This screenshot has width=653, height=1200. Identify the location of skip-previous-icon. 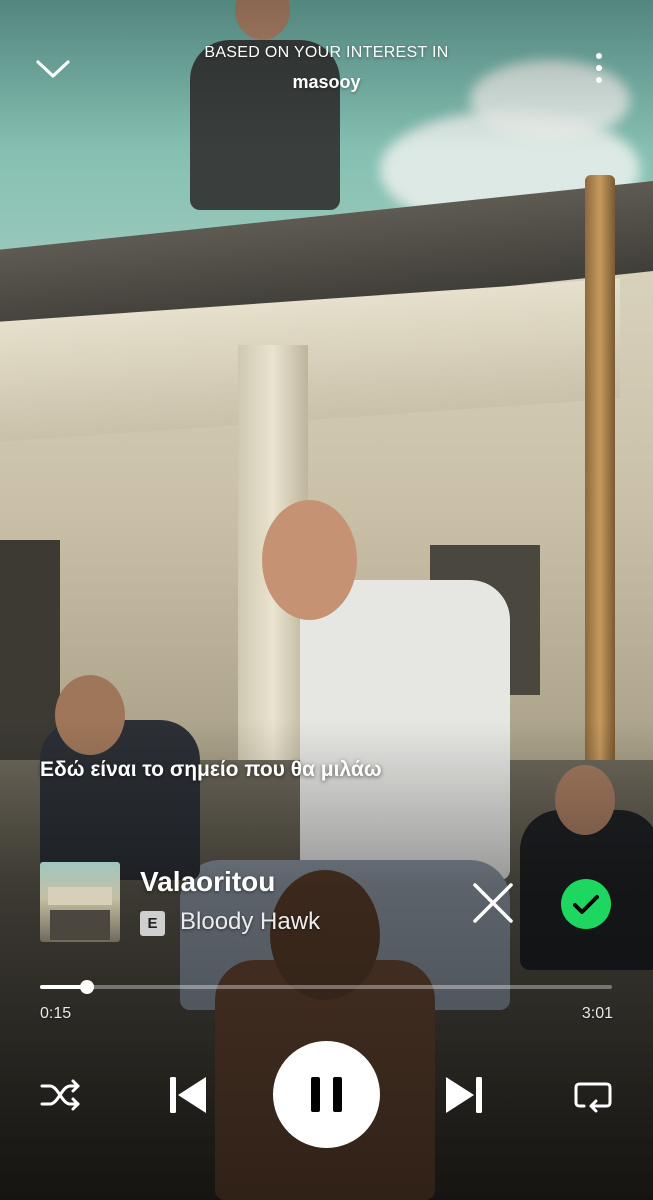
(188, 1095).